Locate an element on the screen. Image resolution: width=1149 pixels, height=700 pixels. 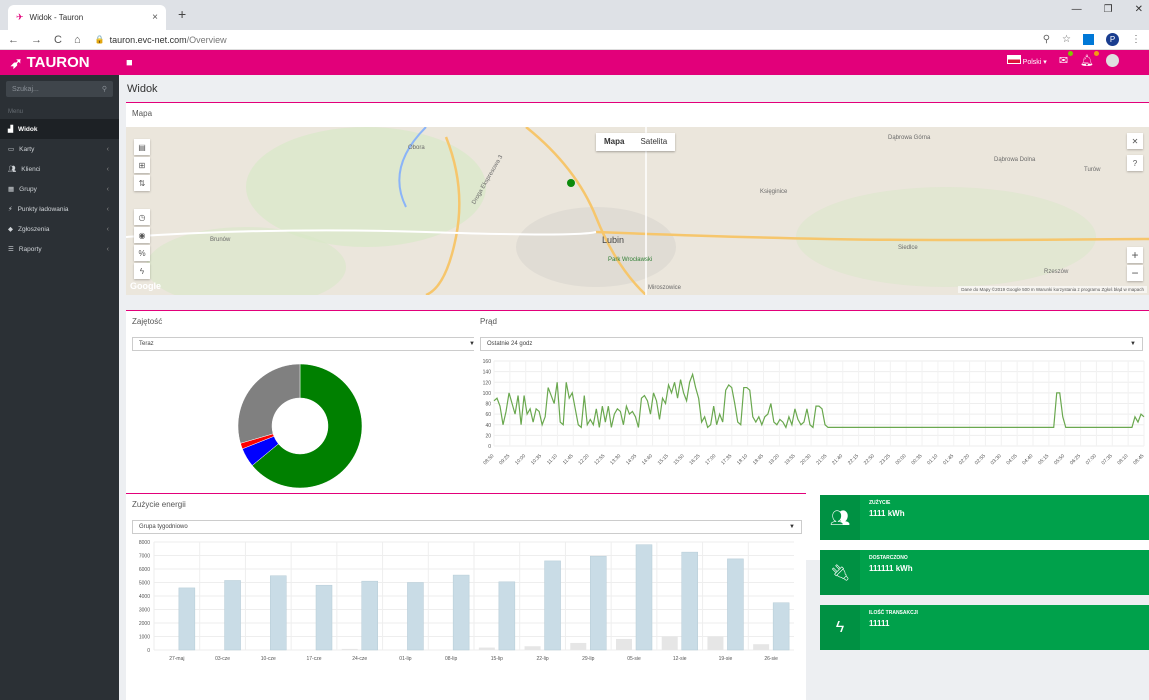
map-type-toggle: Mapa Satelita is located at coordinates (636, 142).